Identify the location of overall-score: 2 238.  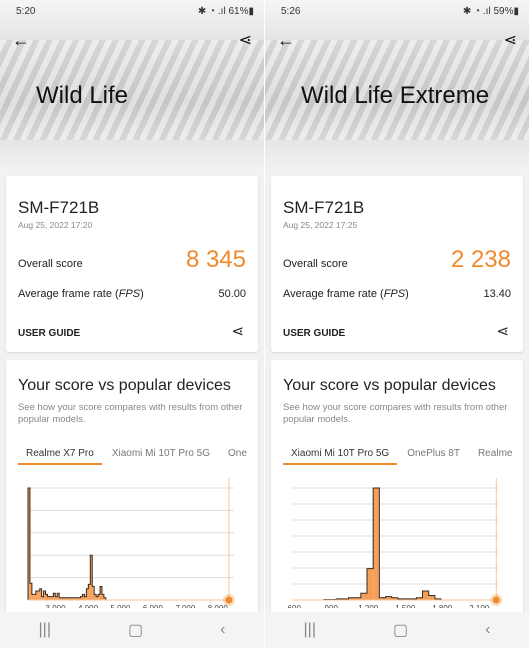
(480, 259).